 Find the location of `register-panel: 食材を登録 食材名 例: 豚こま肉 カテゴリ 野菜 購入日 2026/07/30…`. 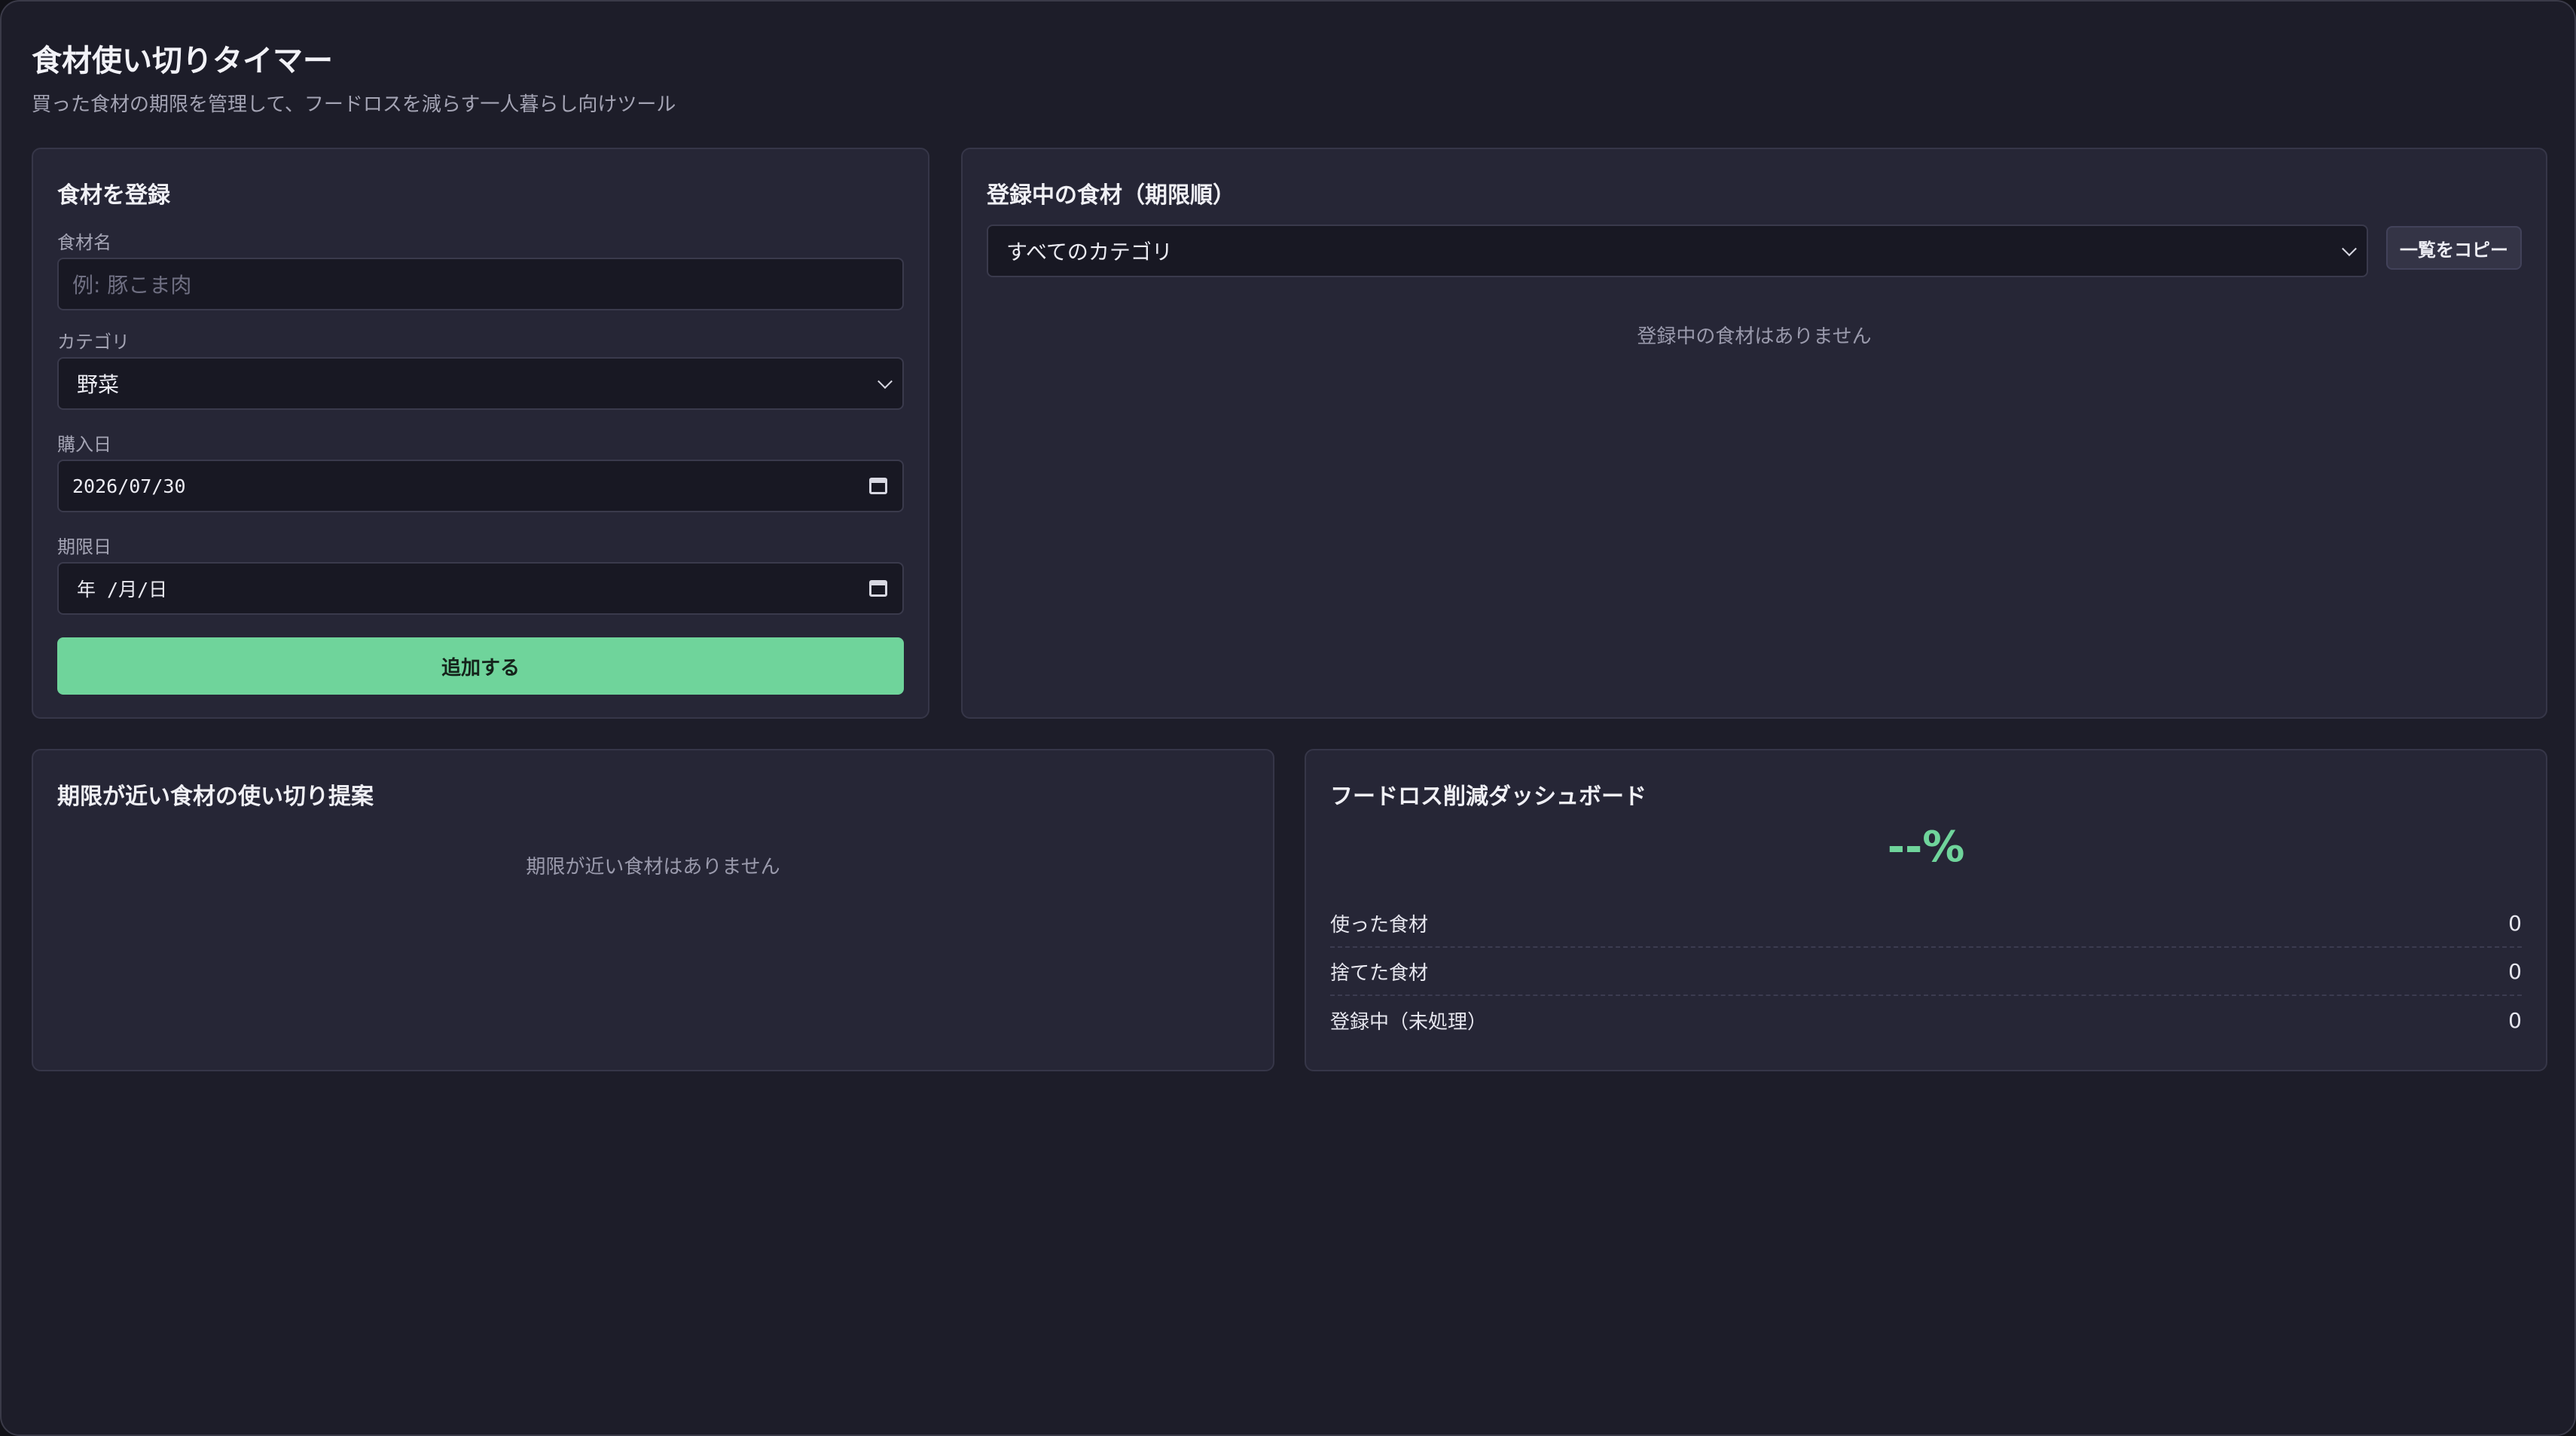

register-panel: 食材を登録 食材名 例: 豚こま肉 カテゴリ 野菜 購入日 2026/07/30… is located at coordinates (481, 433).